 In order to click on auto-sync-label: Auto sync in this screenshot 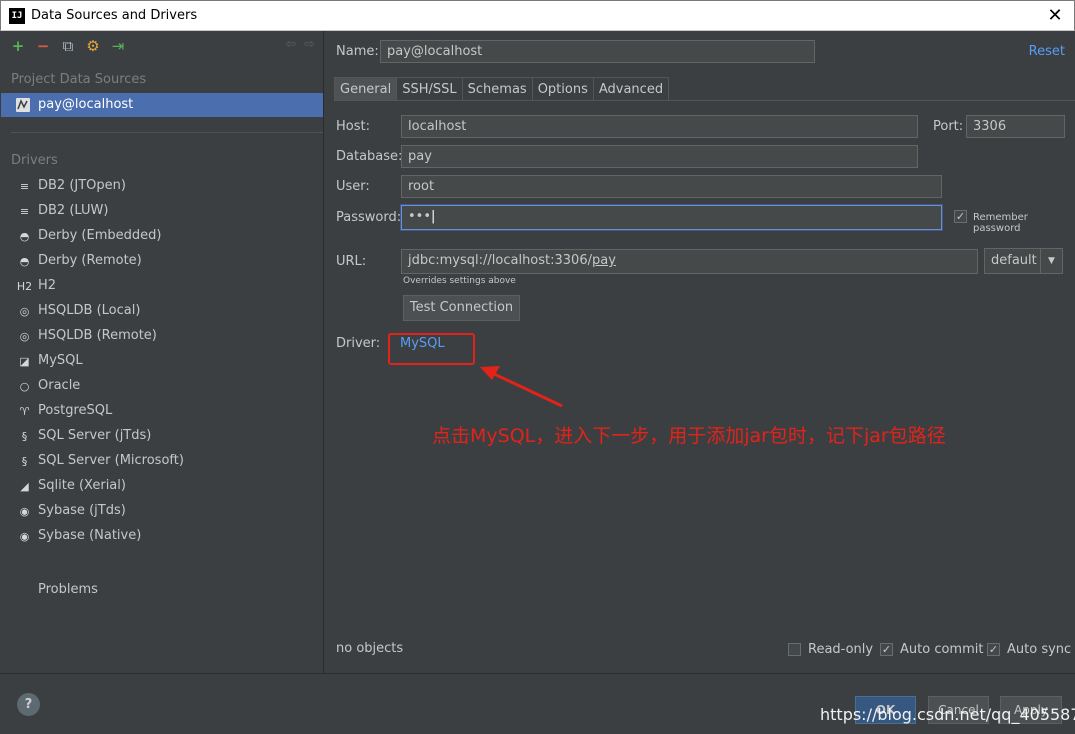, I will do `click(1039, 649)`.